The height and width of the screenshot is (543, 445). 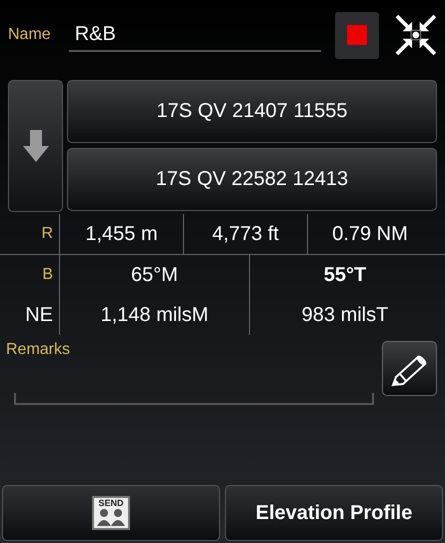 What do you see at coordinates (155, 275) in the screenshot?
I see `bearing-magnetic: 65°M` at bounding box center [155, 275].